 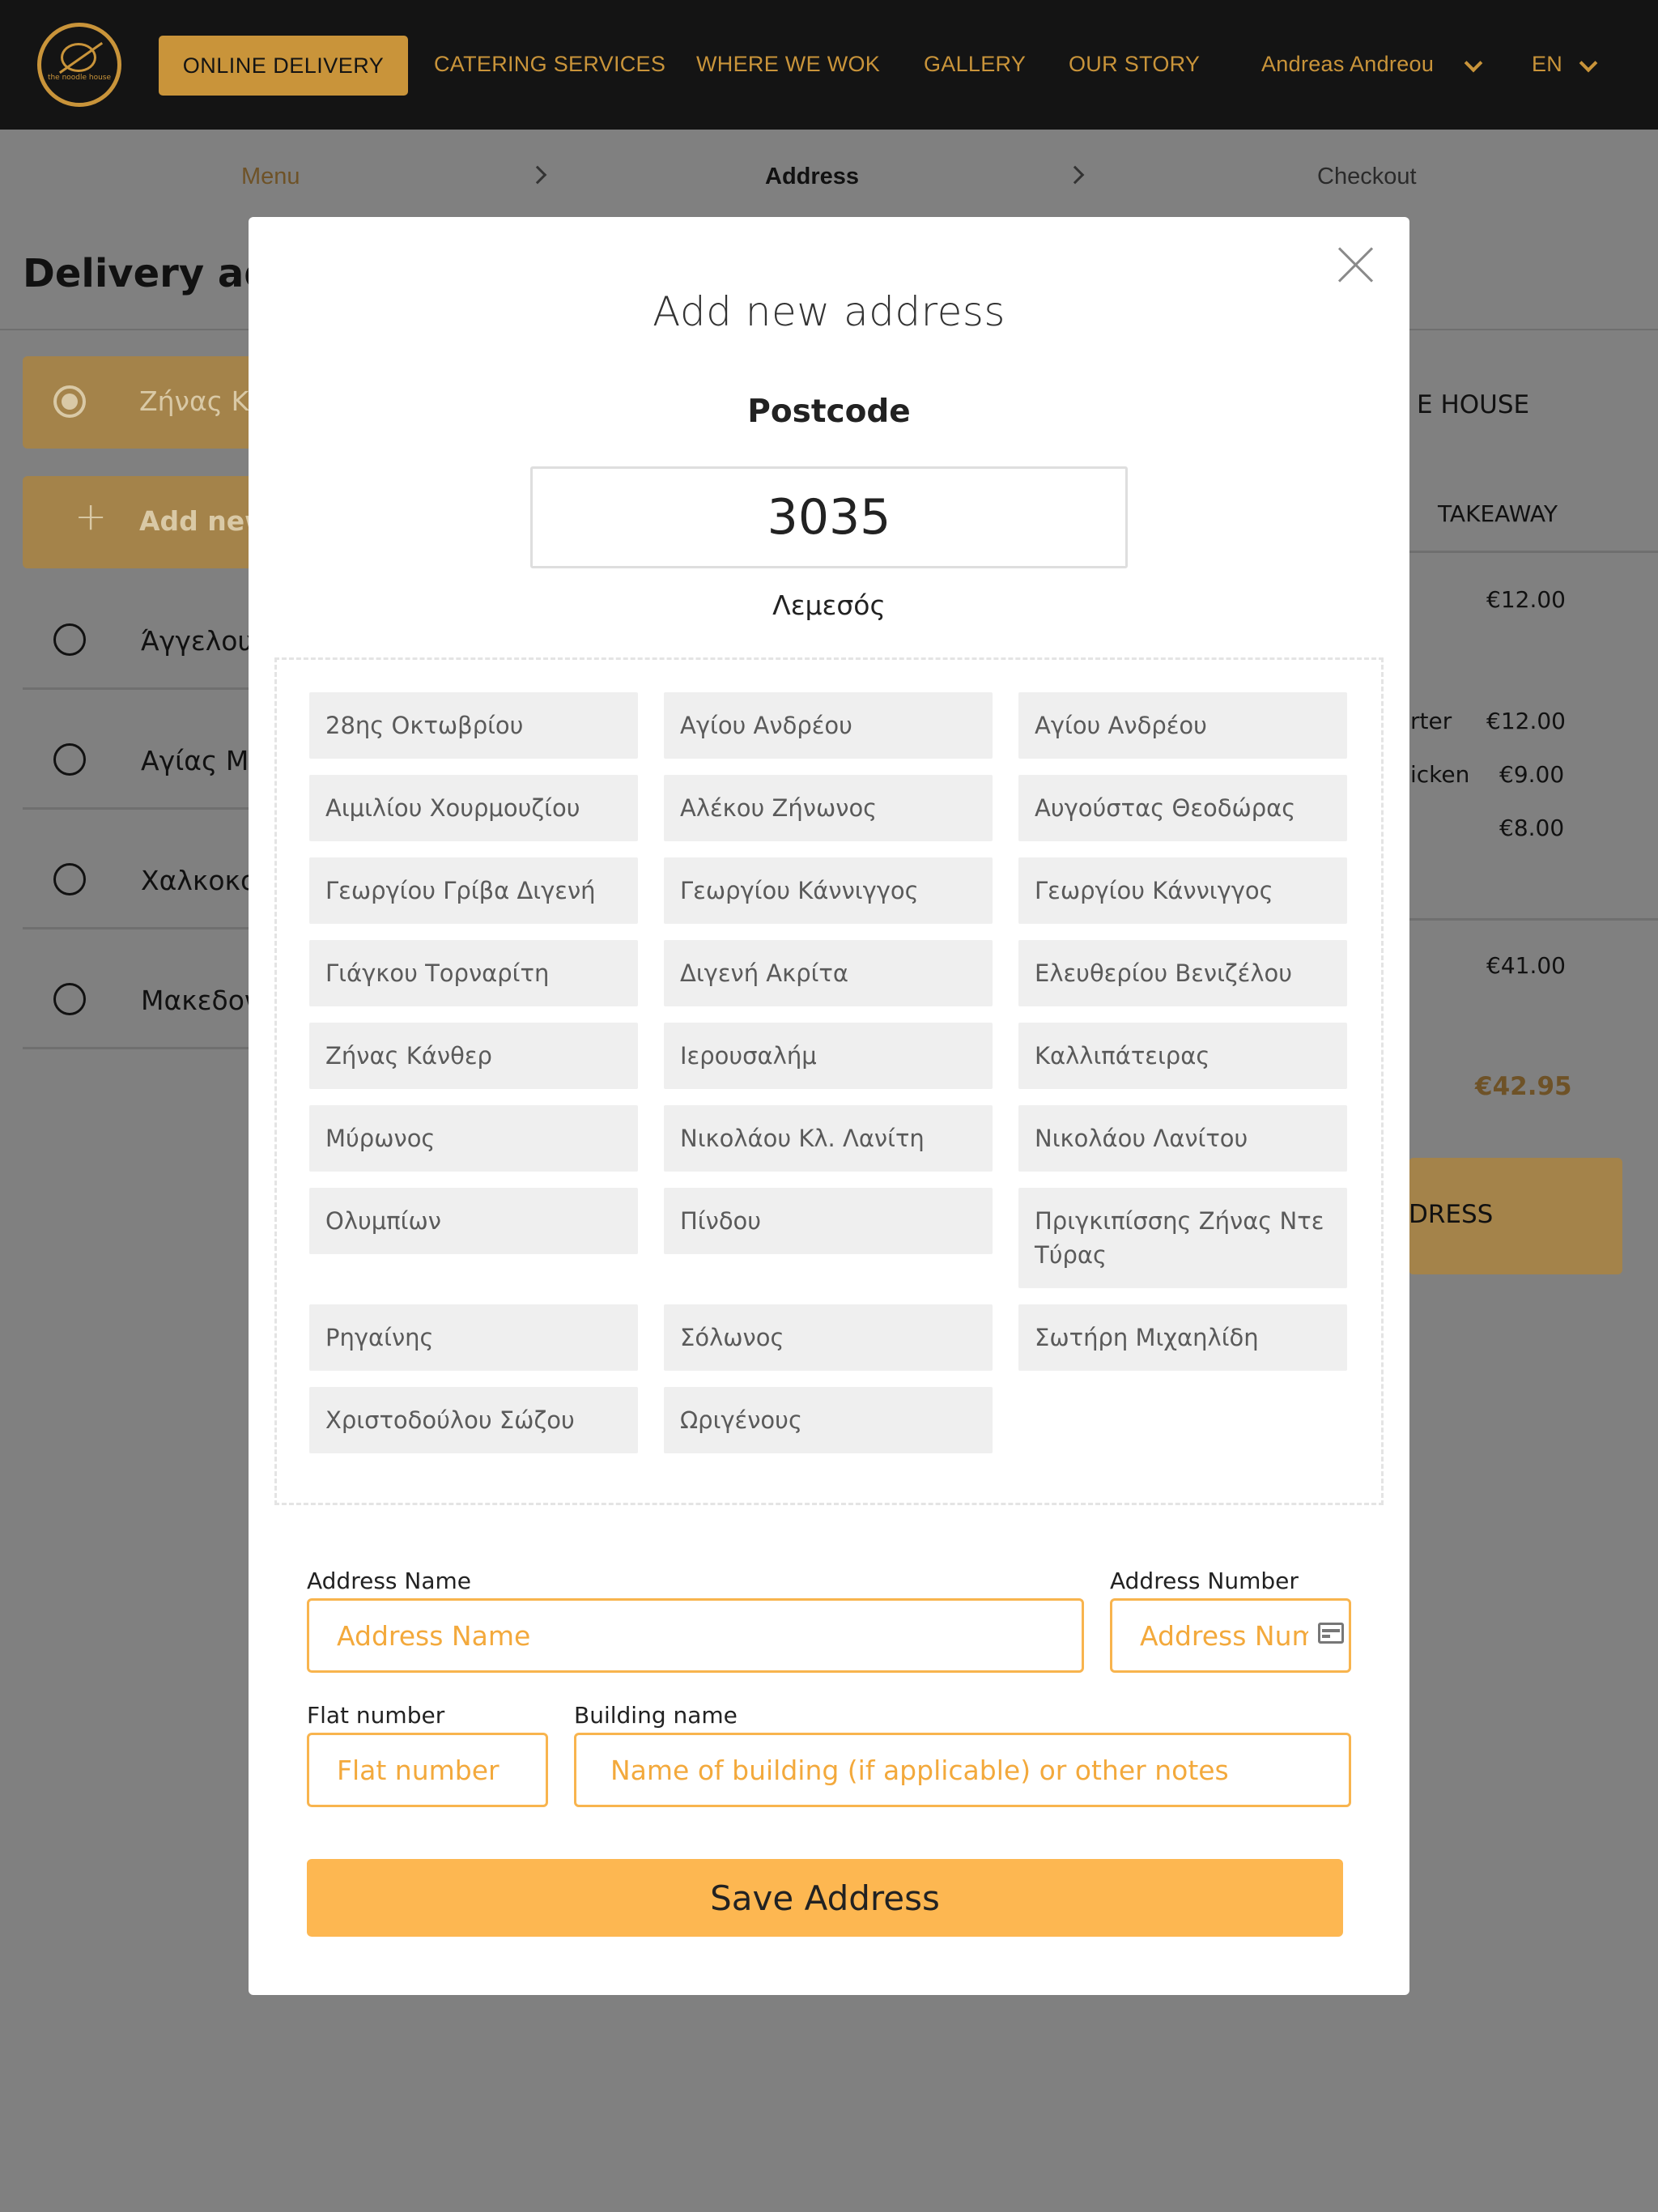 What do you see at coordinates (79, 78) in the screenshot?
I see `logo-text: the noodle house` at bounding box center [79, 78].